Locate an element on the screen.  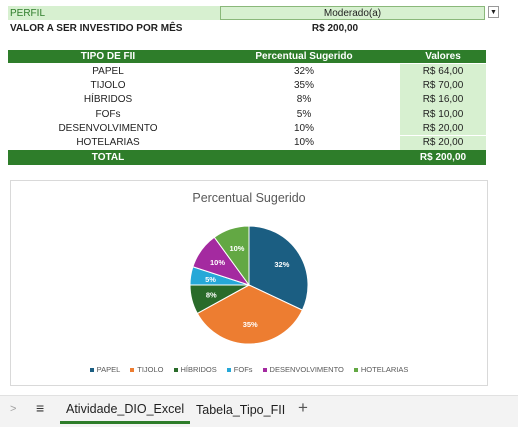
row-percent-cell: 8% is located at coordinates (304, 100).